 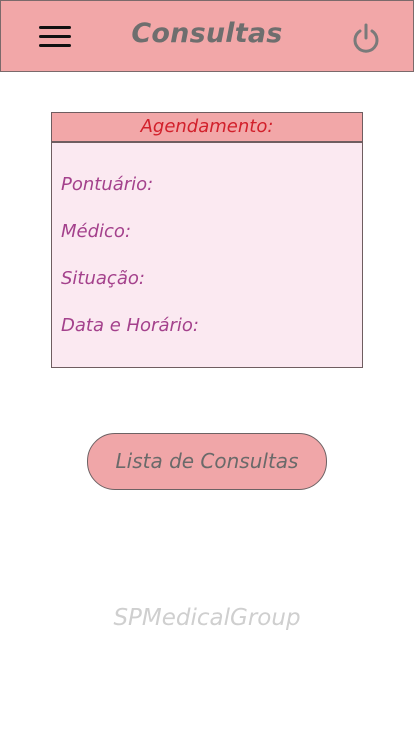 I want to click on top-app-bar: Consultas, so click(x=207, y=36).